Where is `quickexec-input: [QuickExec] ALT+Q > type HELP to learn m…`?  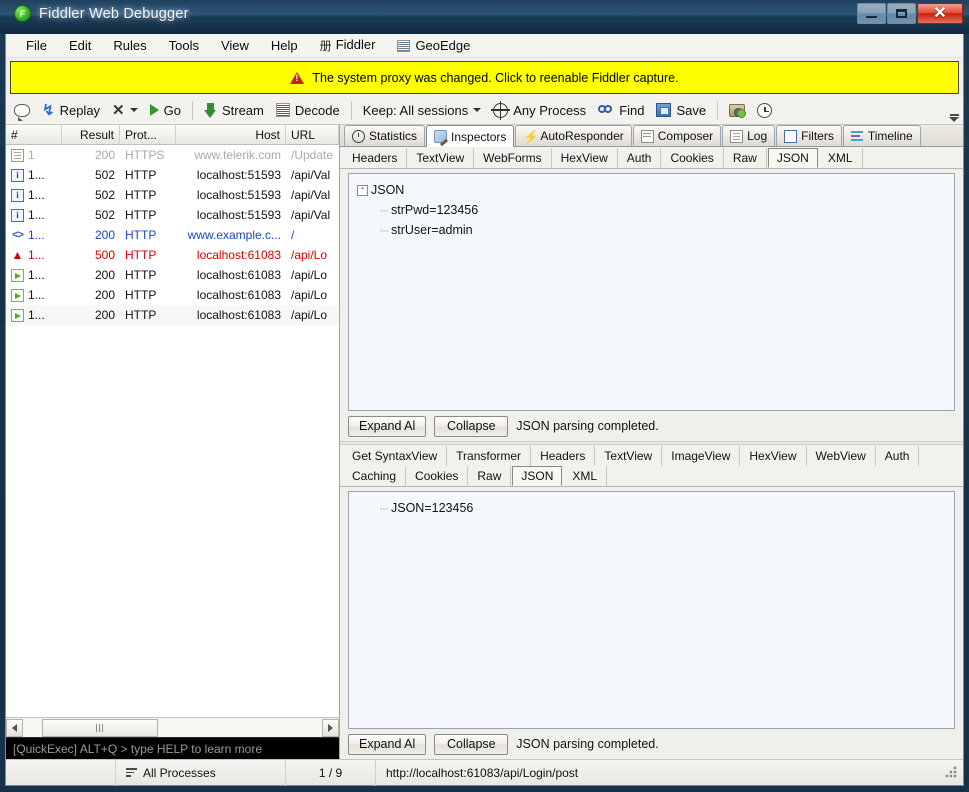
quickexec-input: [QuickExec] ALT+Q > type HELP to learn m… is located at coordinates (172, 748).